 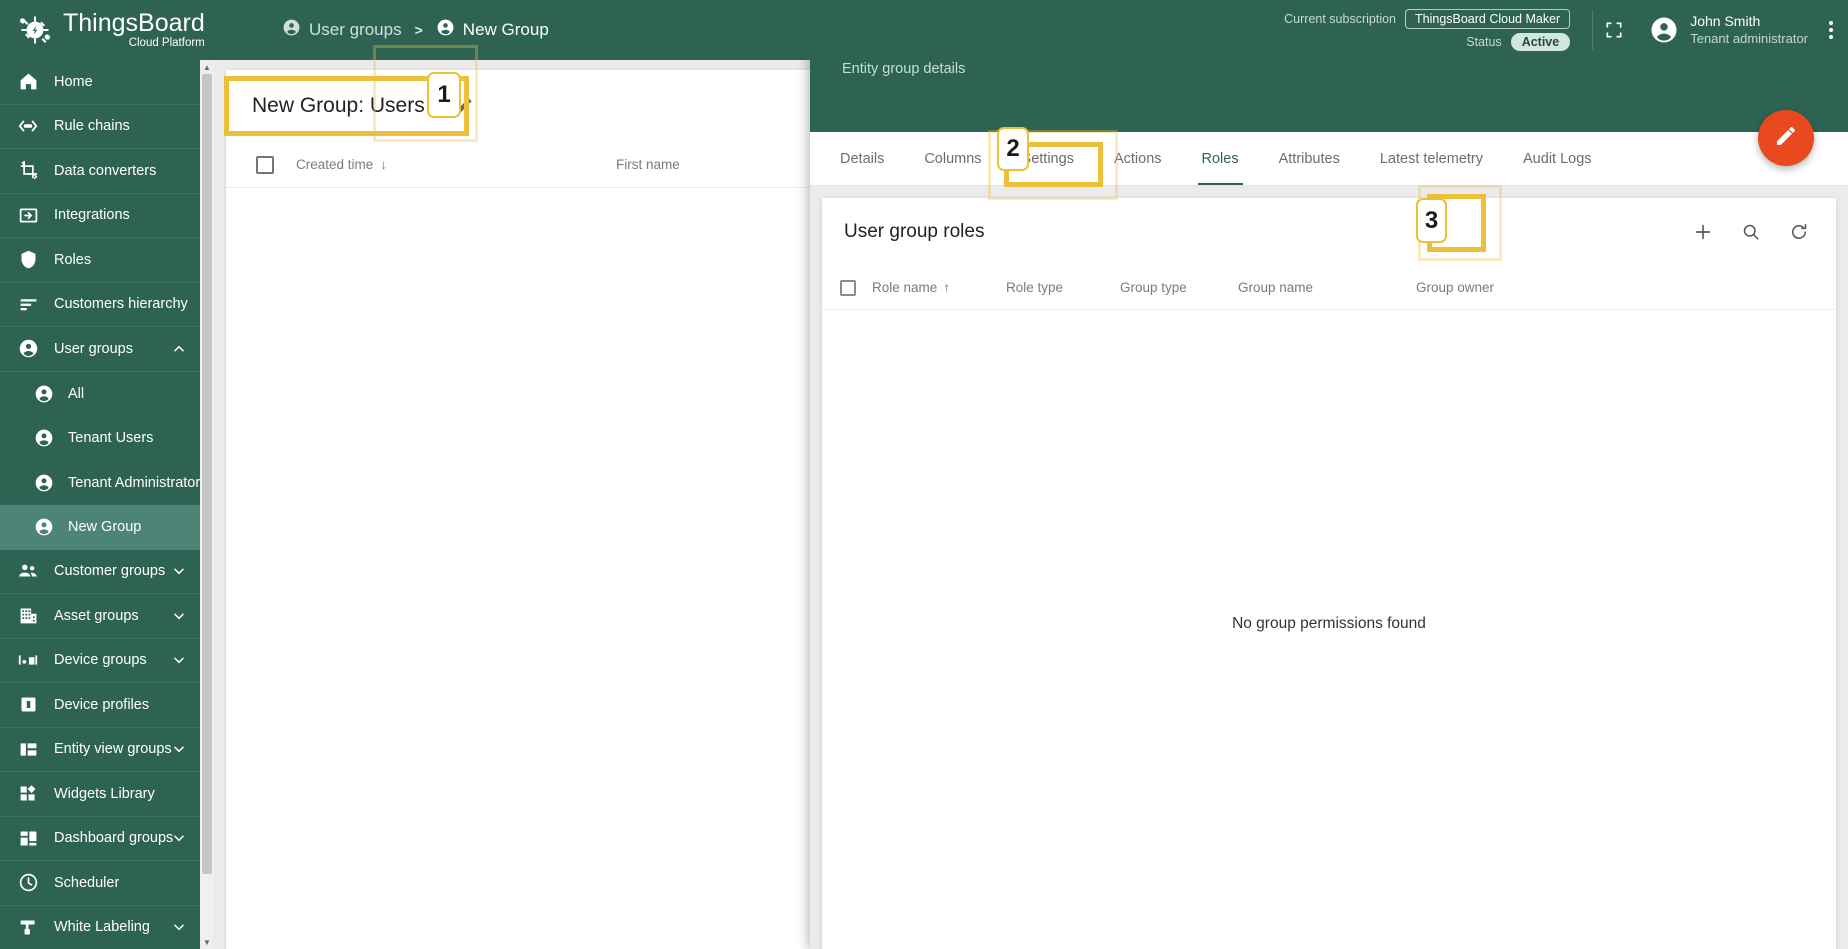 What do you see at coordinates (1751, 232) in the screenshot?
I see `search-icon` at bounding box center [1751, 232].